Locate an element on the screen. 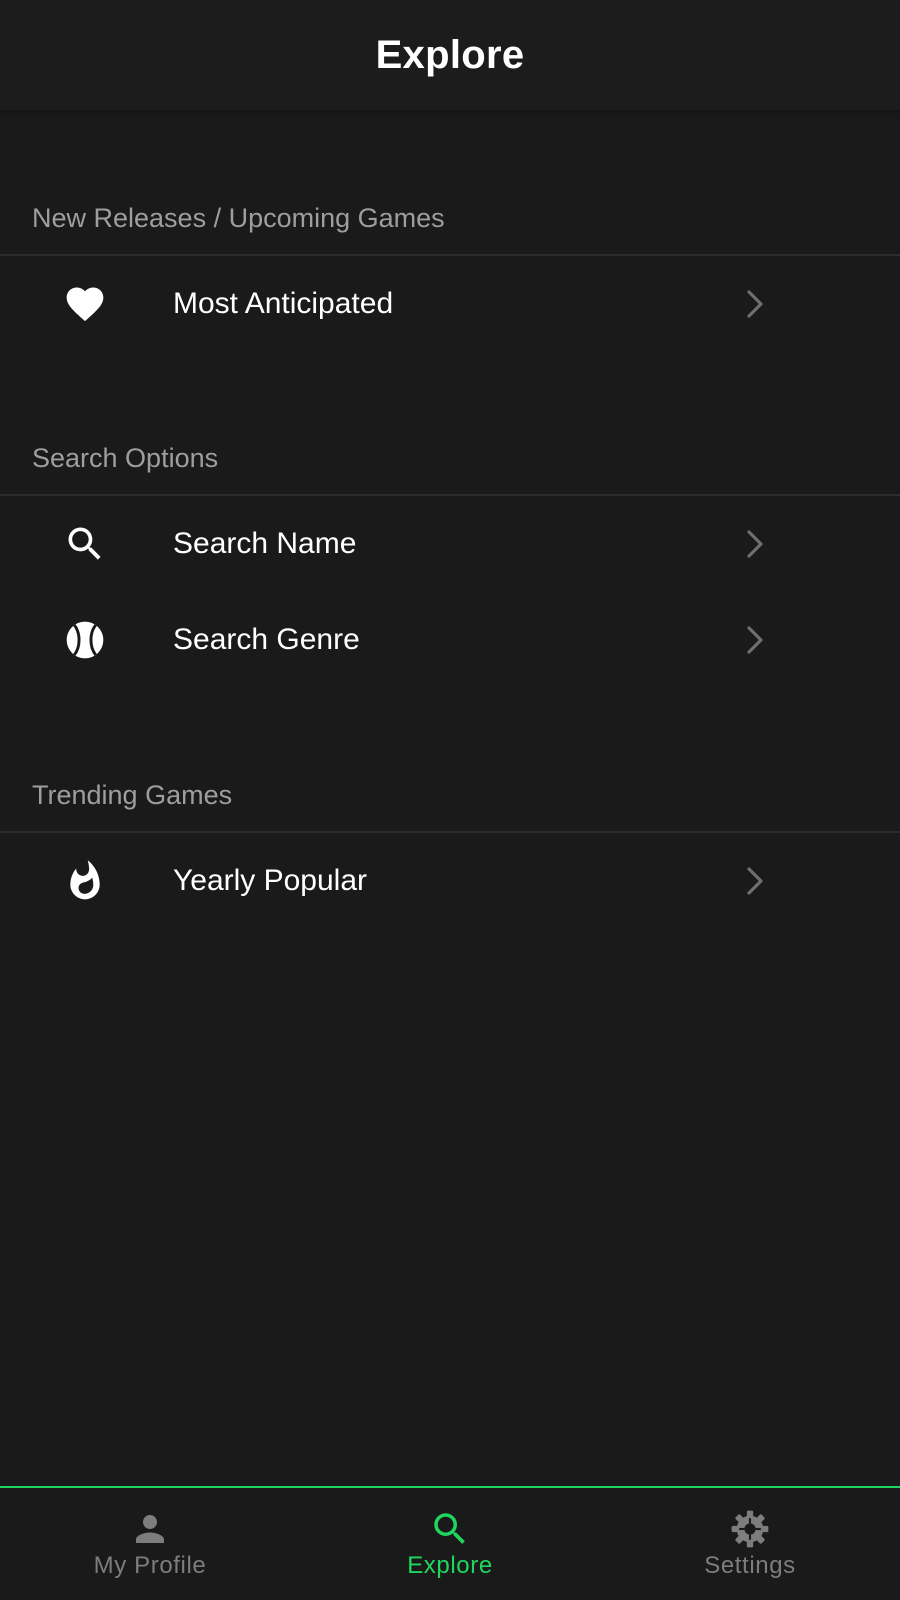  section-trending-games: Trending Games Yearly Popular is located at coordinates (450, 843).